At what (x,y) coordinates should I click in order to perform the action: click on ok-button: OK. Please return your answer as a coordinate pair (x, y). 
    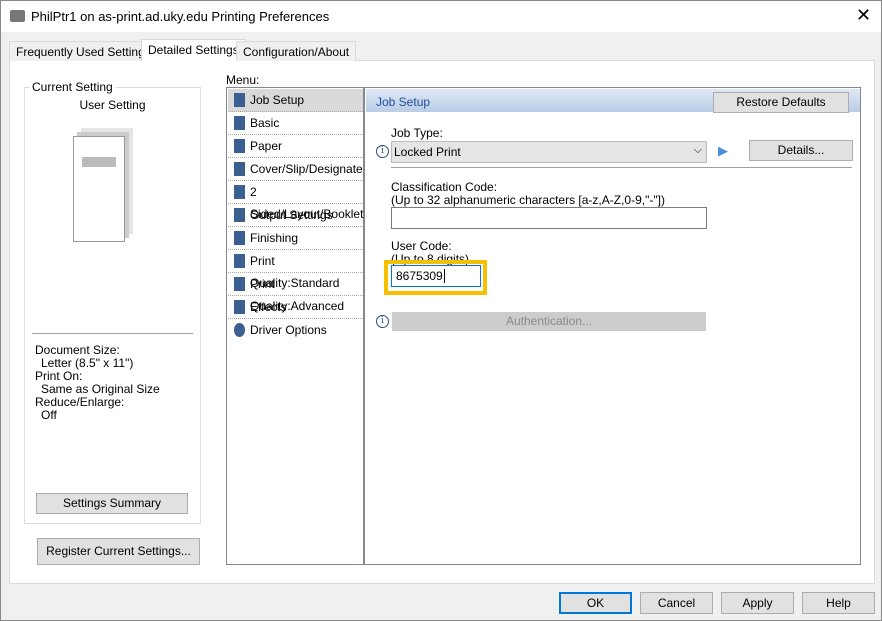
    Looking at the image, I should click on (595, 603).